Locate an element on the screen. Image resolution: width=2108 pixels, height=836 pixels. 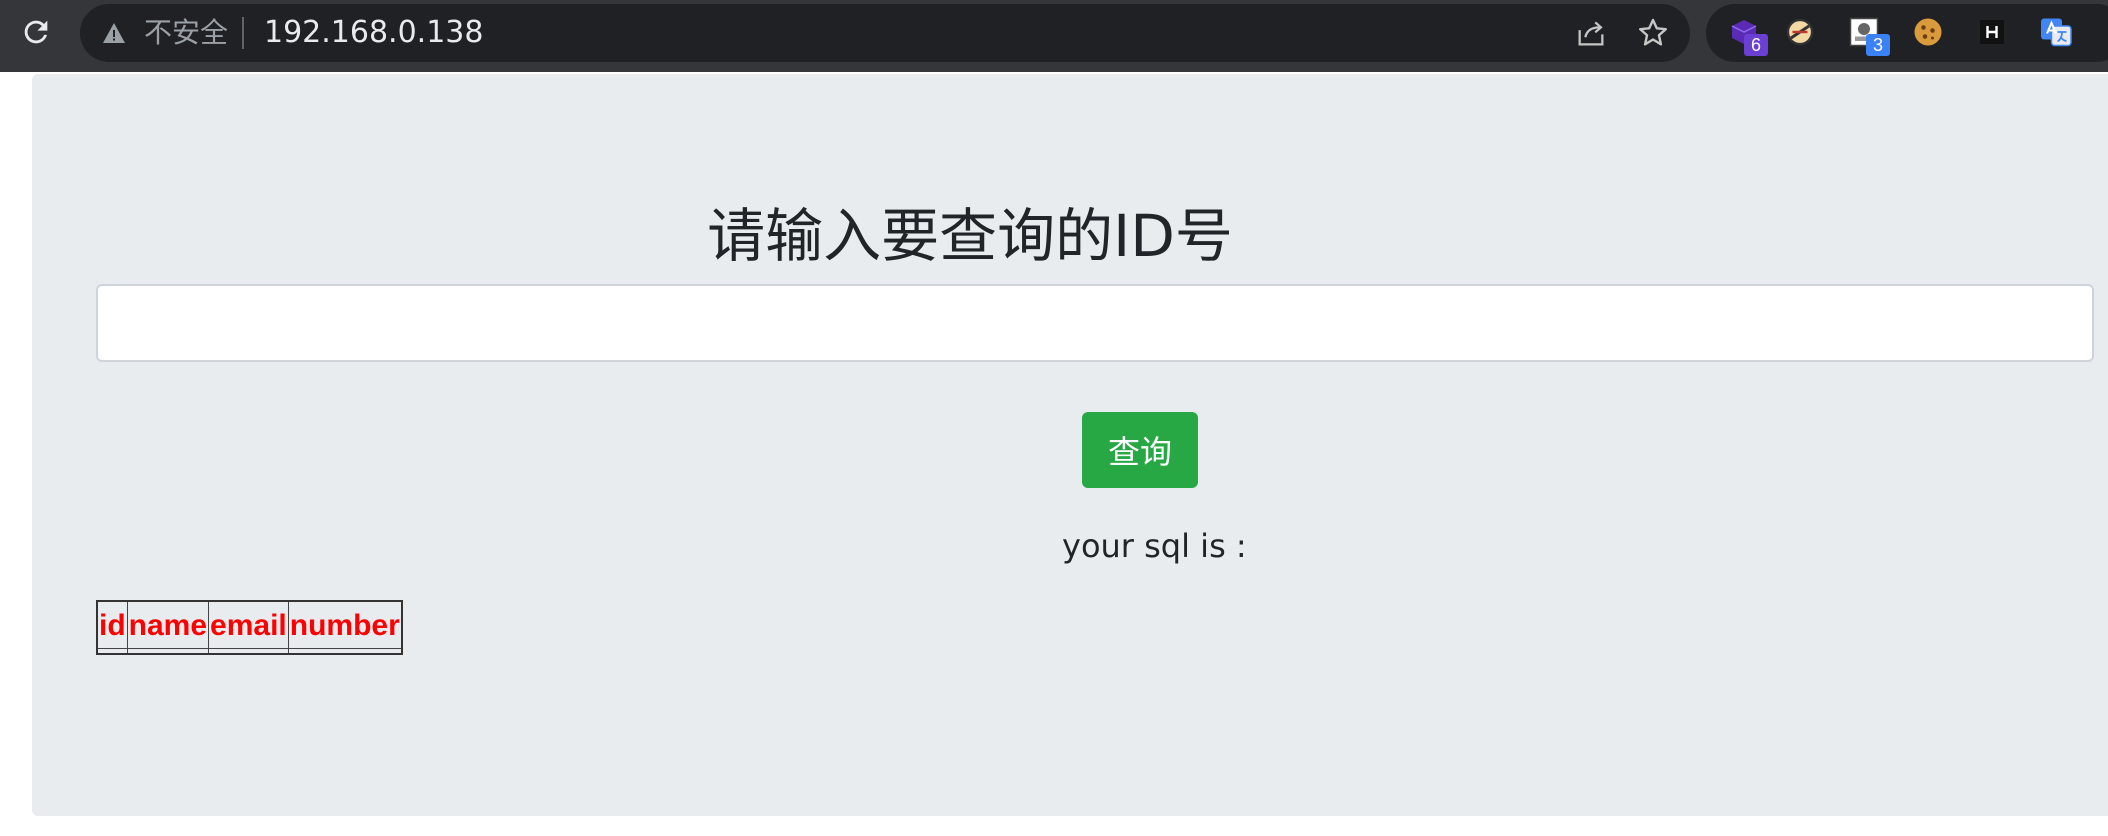
query-button: 查询 is located at coordinates (1140, 450).